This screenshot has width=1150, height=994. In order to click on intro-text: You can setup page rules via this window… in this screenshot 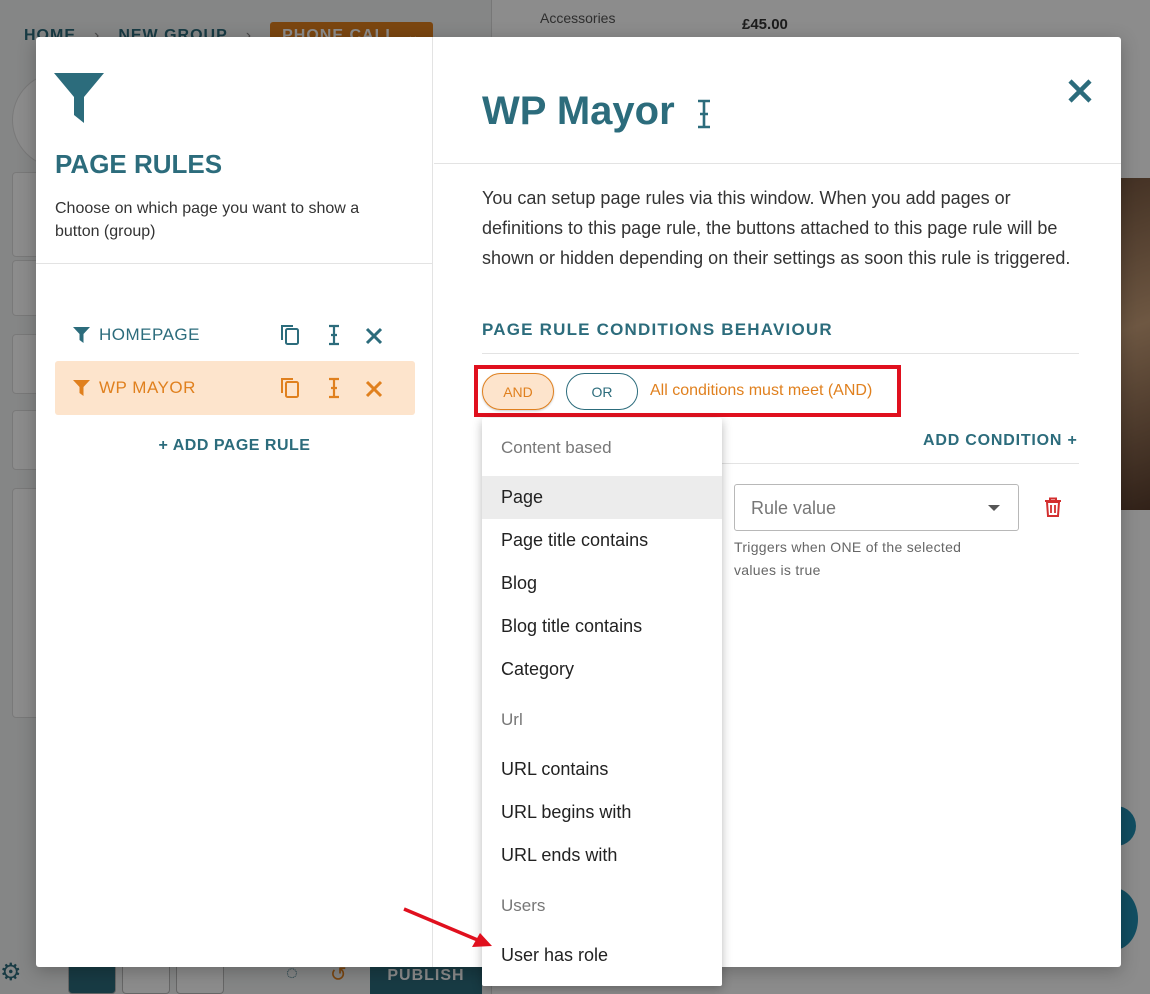, I will do `click(776, 228)`.